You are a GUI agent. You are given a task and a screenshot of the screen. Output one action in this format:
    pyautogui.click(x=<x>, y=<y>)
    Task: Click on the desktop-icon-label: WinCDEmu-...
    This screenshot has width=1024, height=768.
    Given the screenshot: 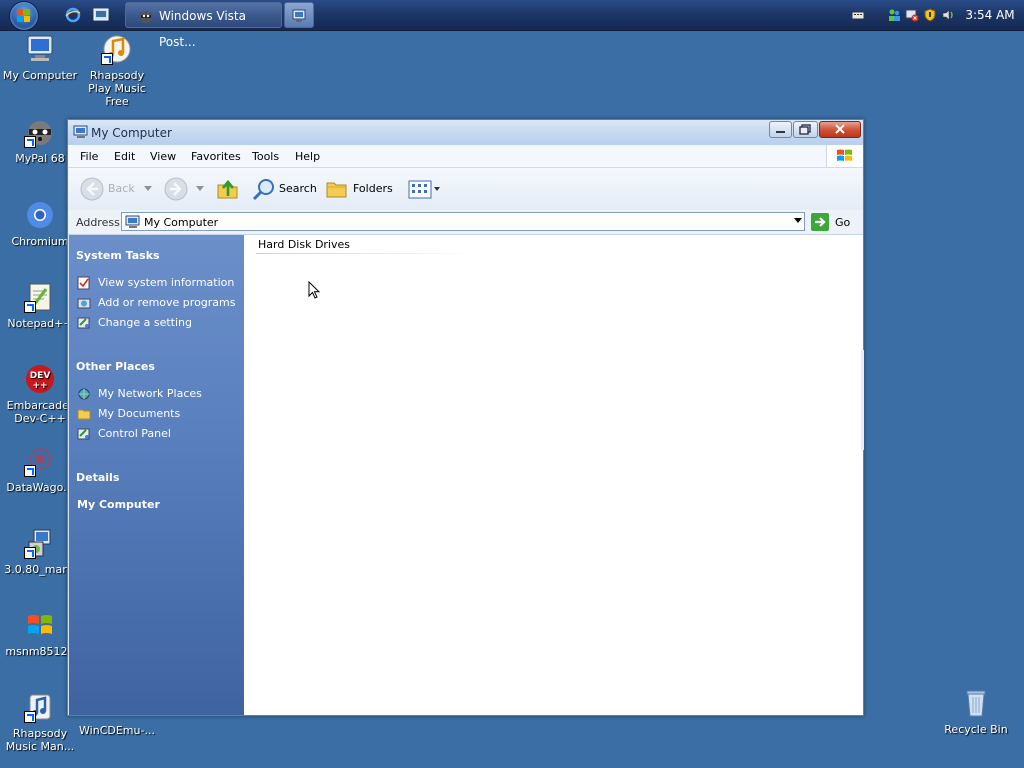 What is the action you would take?
    pyautogui.click(x=117, y=730)
    